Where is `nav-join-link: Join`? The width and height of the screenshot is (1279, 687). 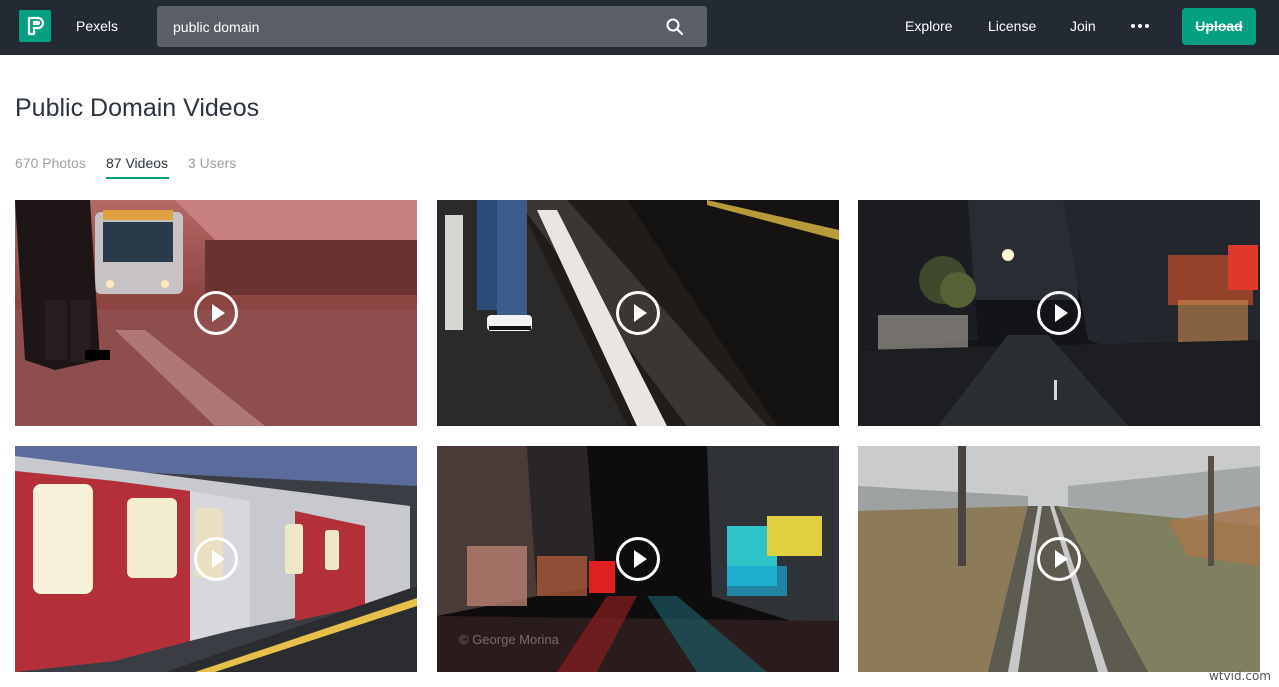
nav-join-link: Join is located at coordinates (1083, 27).